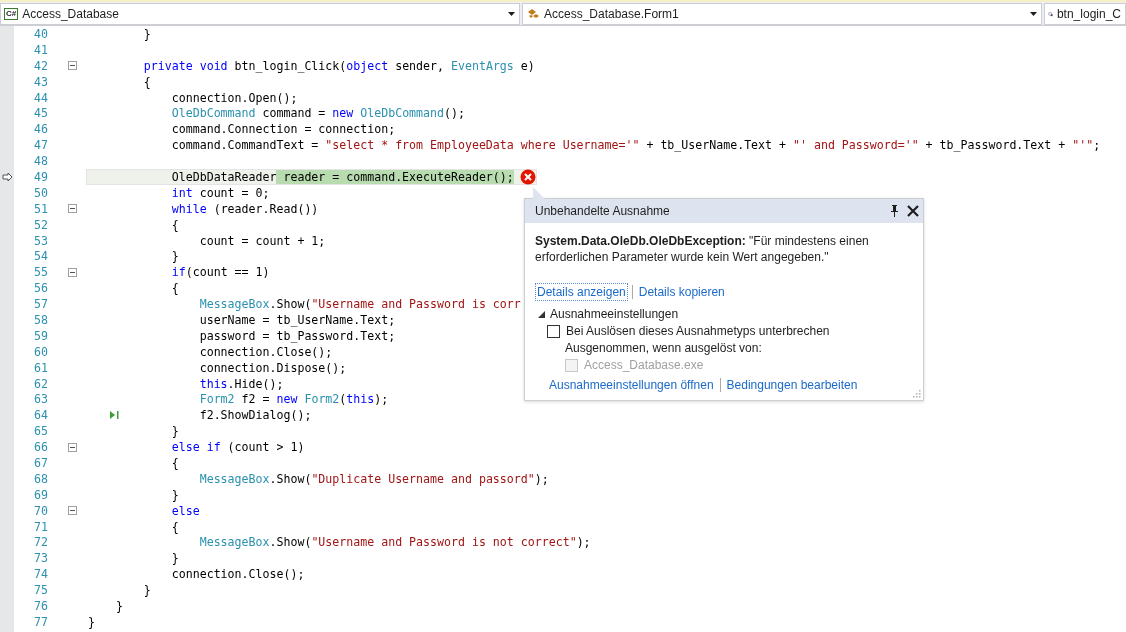 The image size is (1126, 632). I want to click on code-token: reader = command.ExecuteReader();, so click(395, 176).